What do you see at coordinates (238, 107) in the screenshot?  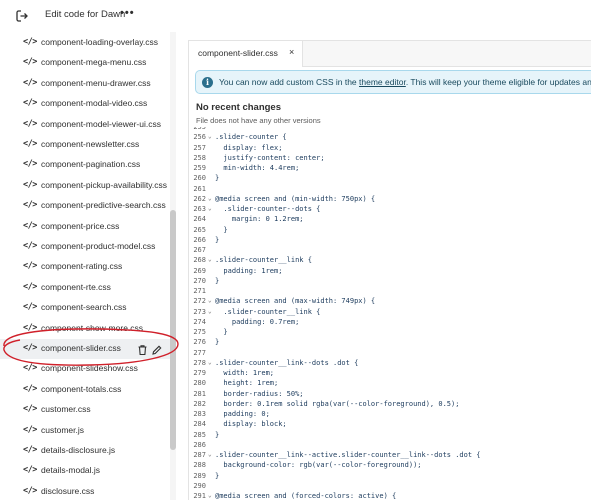 I see `recent-changes-title: No recent changes` at bounding box center [238, 107].